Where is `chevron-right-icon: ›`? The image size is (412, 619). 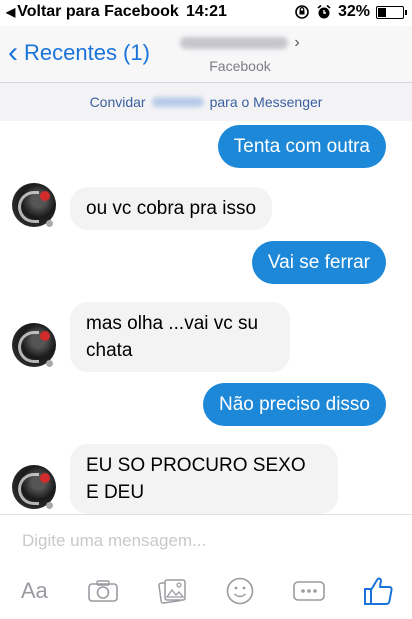
chevron-right-icon: › is located at coordinates (297, 42).